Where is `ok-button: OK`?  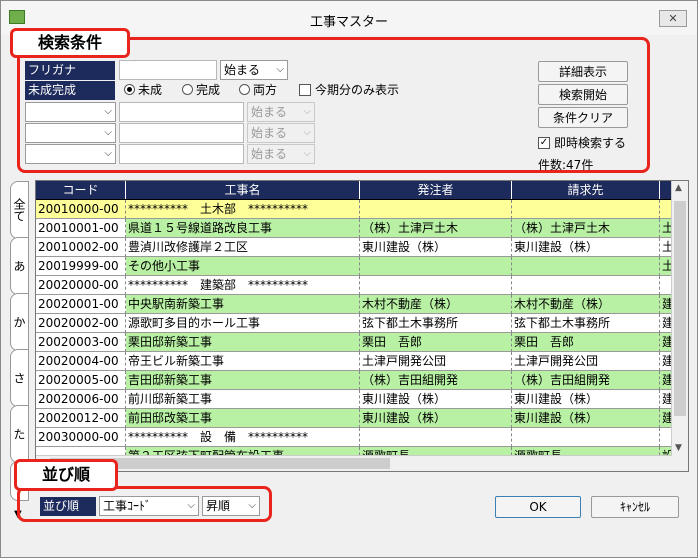
ok-button: OK is located at coordinates (538, 507).